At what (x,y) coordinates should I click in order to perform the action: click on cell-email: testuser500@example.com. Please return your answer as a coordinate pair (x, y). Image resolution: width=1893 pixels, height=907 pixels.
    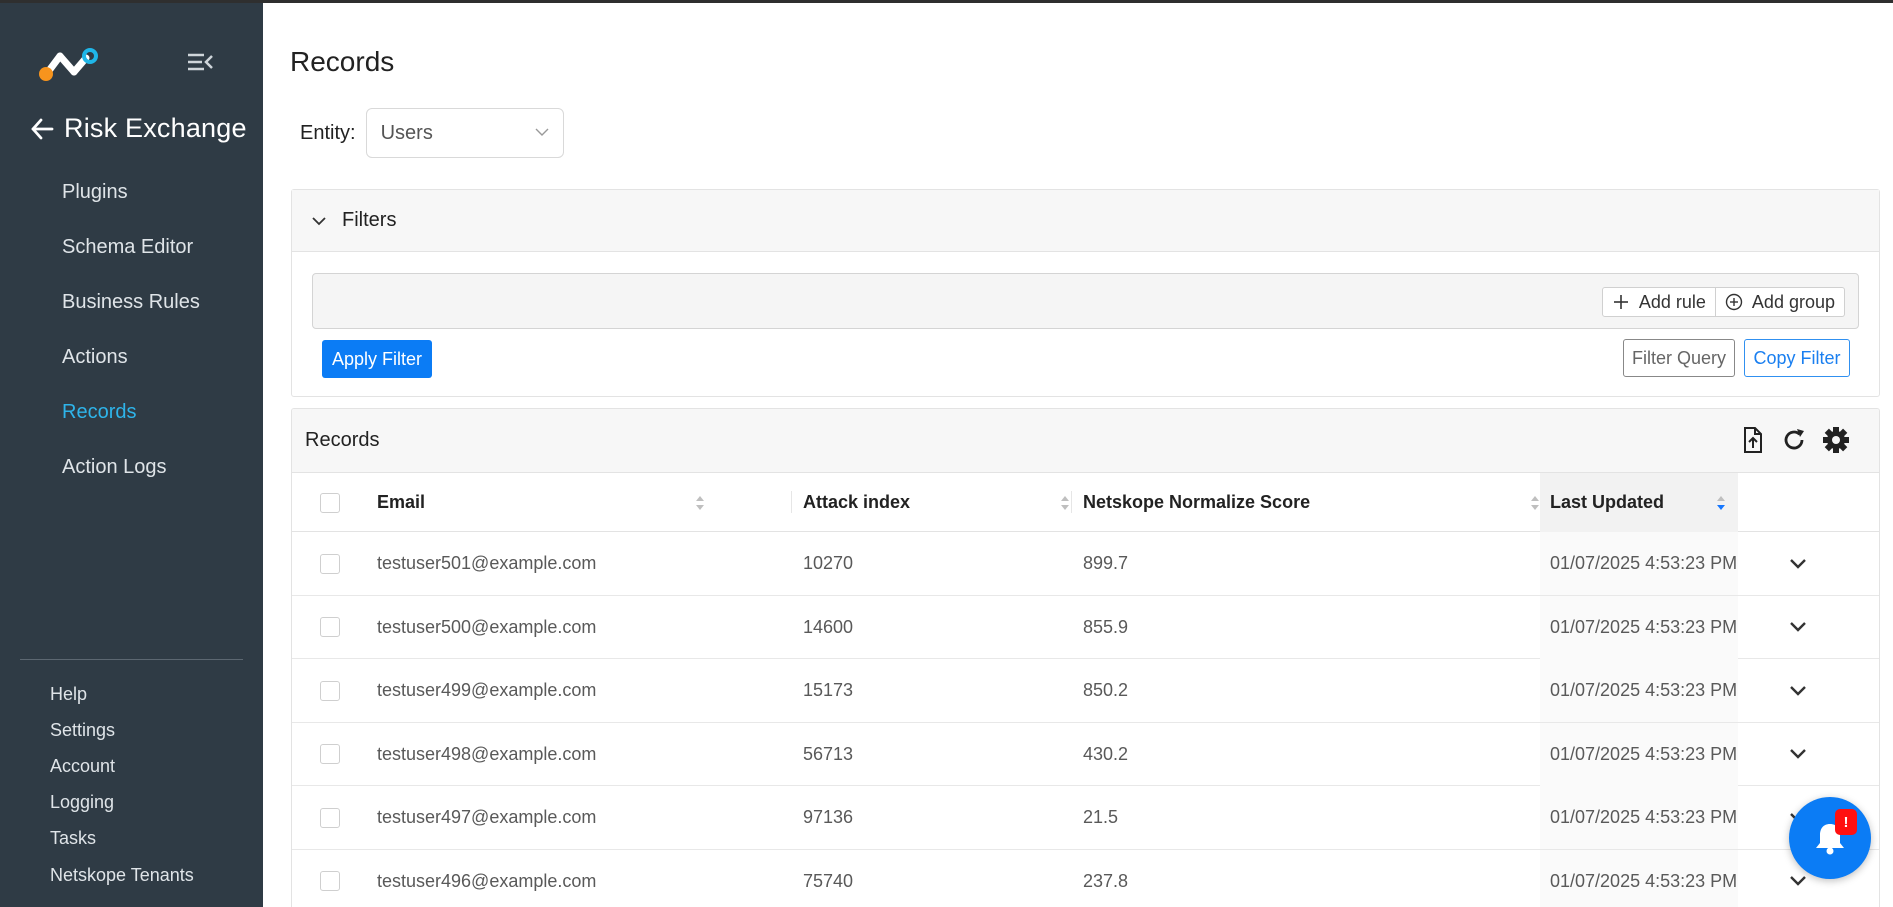
    Looking at the image, I should click on (487, 626).